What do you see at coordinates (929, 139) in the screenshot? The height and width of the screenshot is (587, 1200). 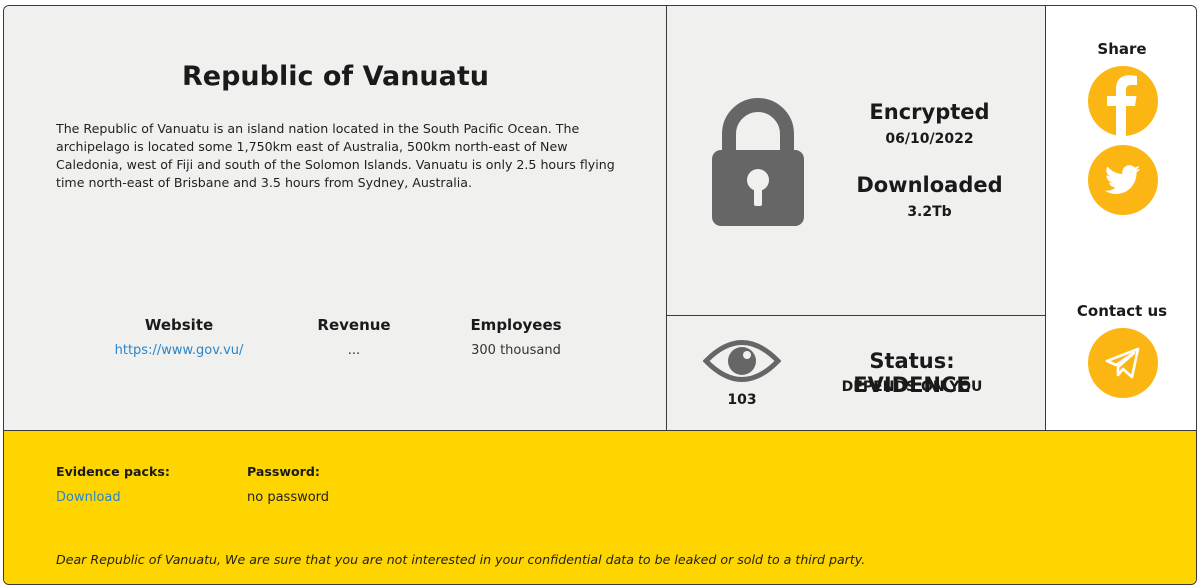 I see `encrypted-date: 06/10/2022` at bounding box center [929, 139].